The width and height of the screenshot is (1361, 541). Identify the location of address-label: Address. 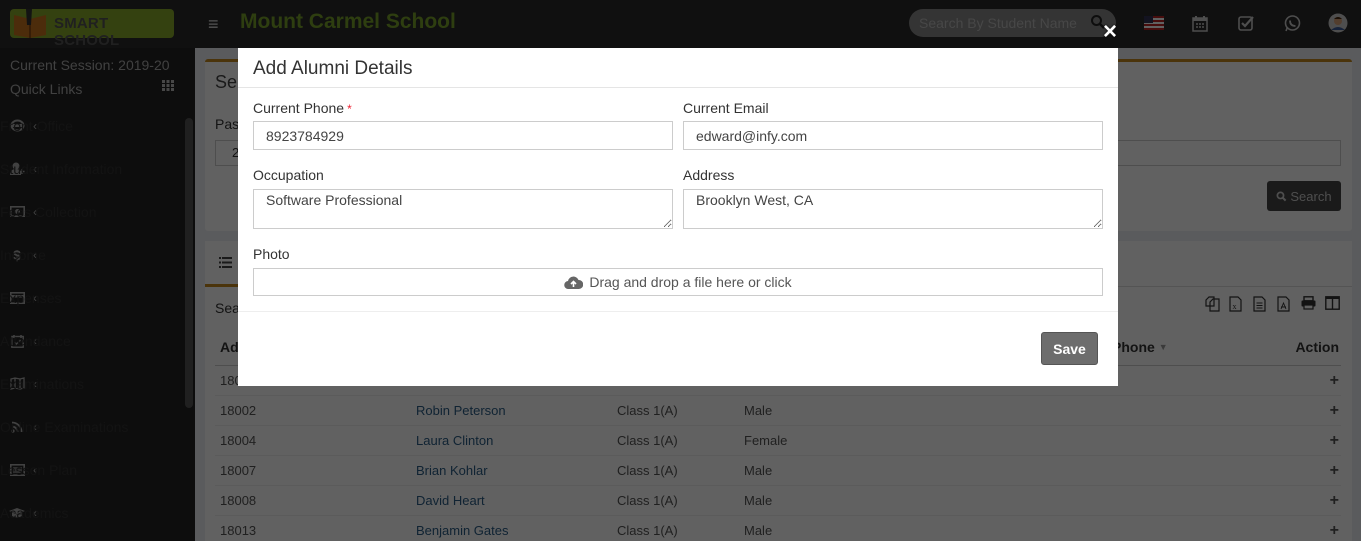
(709, 175).